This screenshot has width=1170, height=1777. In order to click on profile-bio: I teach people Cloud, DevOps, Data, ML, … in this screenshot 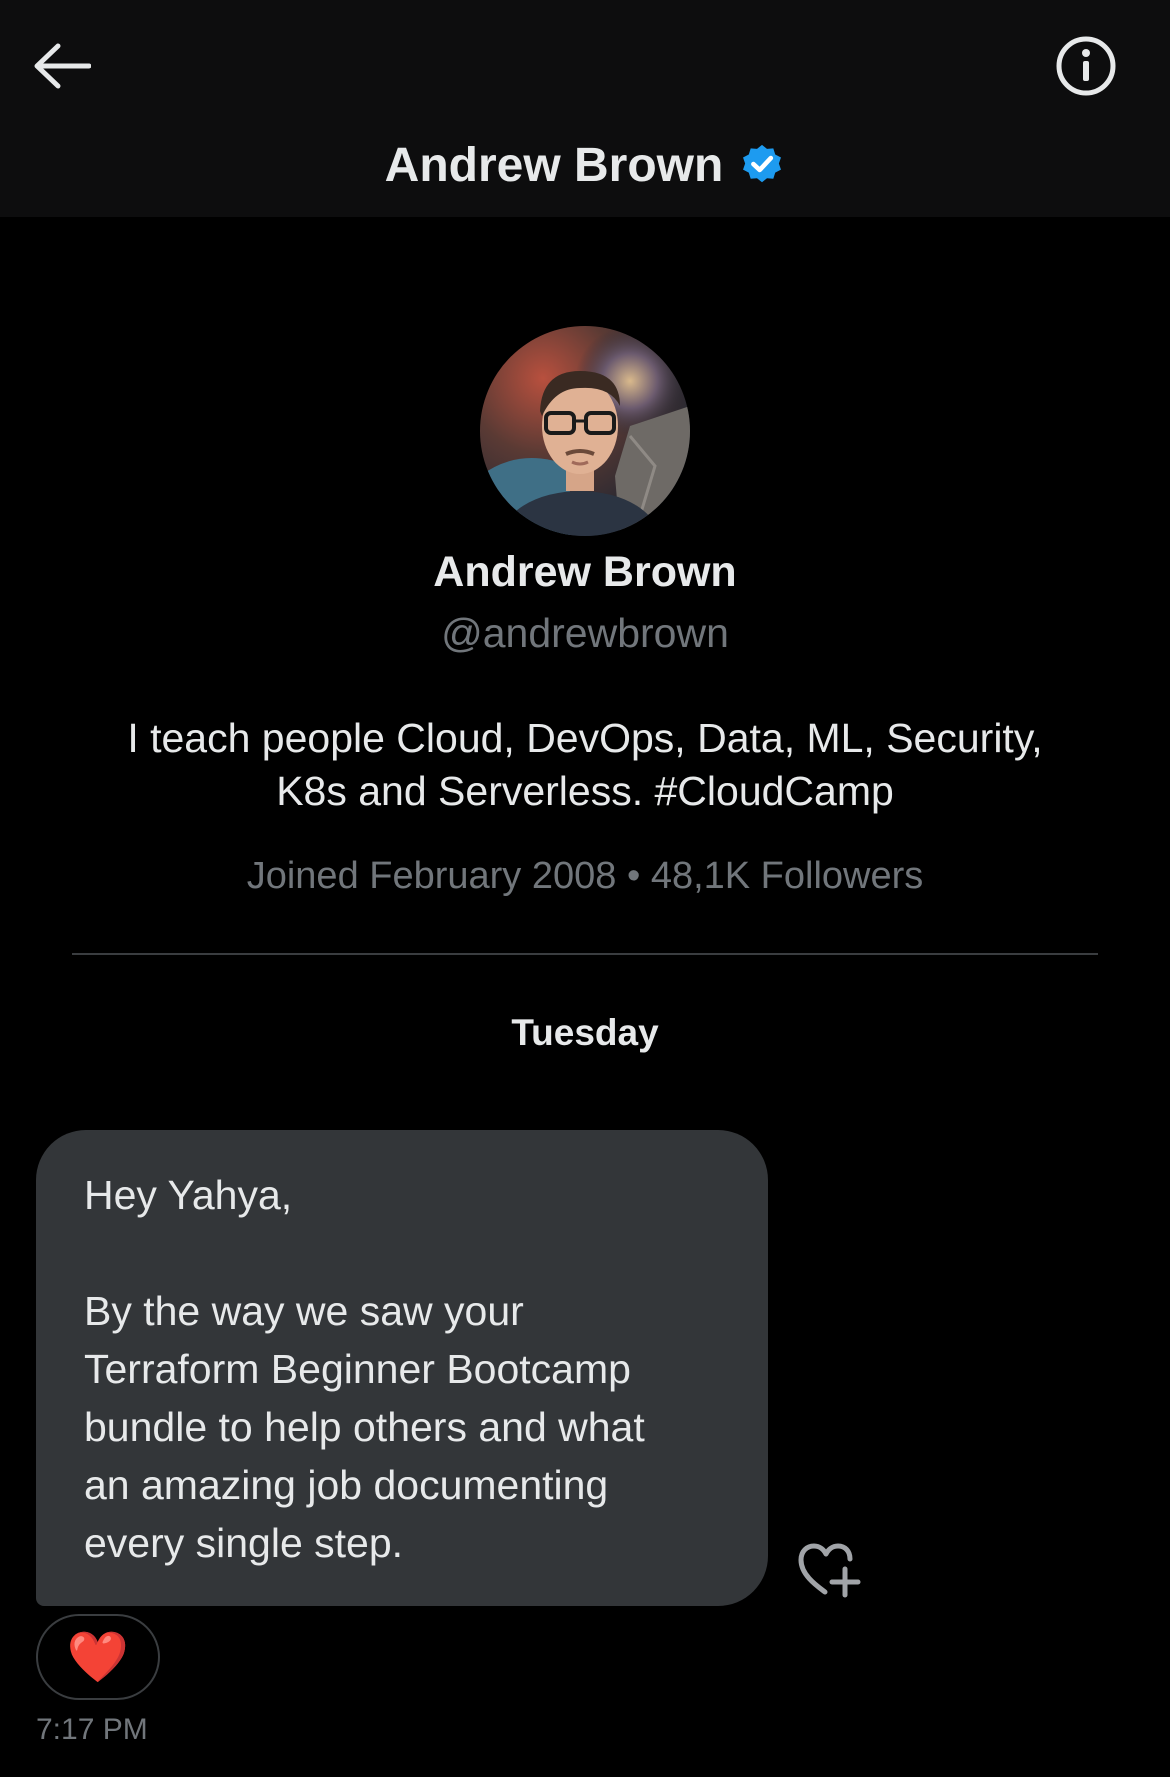, I will do `click(585, 765)`.